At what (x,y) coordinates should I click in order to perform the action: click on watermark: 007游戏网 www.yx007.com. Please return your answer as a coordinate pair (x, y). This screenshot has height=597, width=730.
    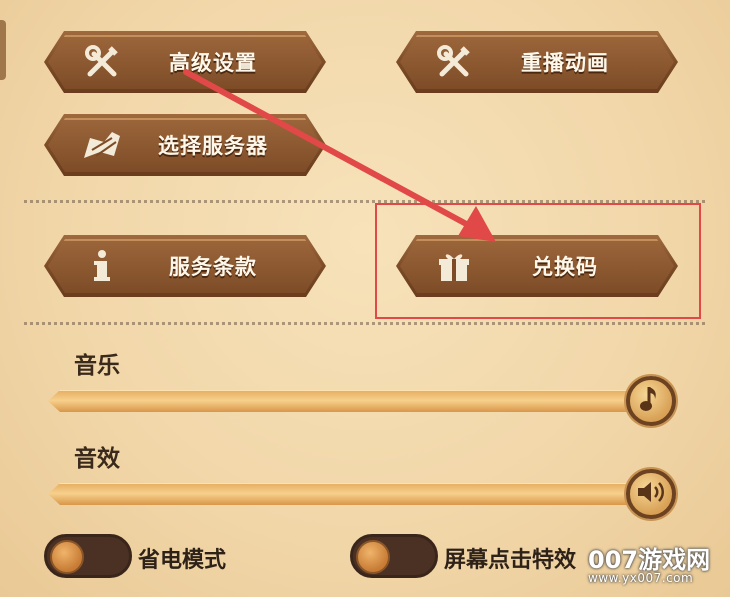
    Looking at the image, I should click on (649, 562).